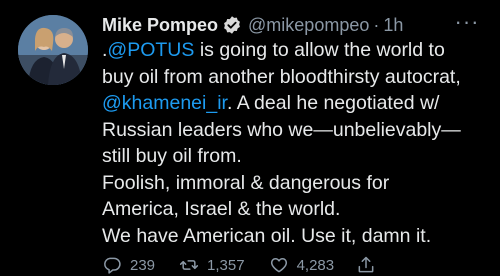 This screenshot has height=276, width=500. I want to click on tweet-line: still buy oil from., so click(172, 156).